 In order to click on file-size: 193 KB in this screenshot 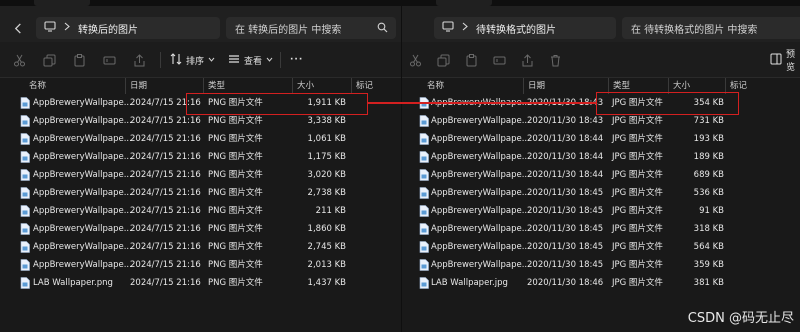, I will do `click(708, 139)`.